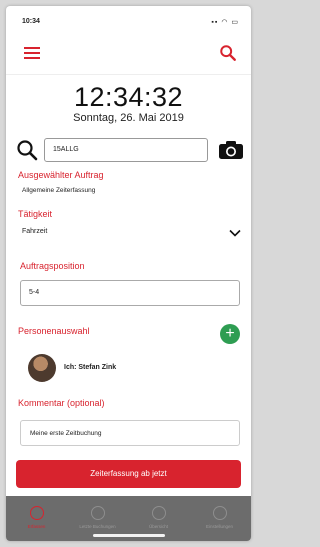  Describe the element at coordinates (219, 526) in the screenshot. I see `tab-label: Einstellungen` at that location.